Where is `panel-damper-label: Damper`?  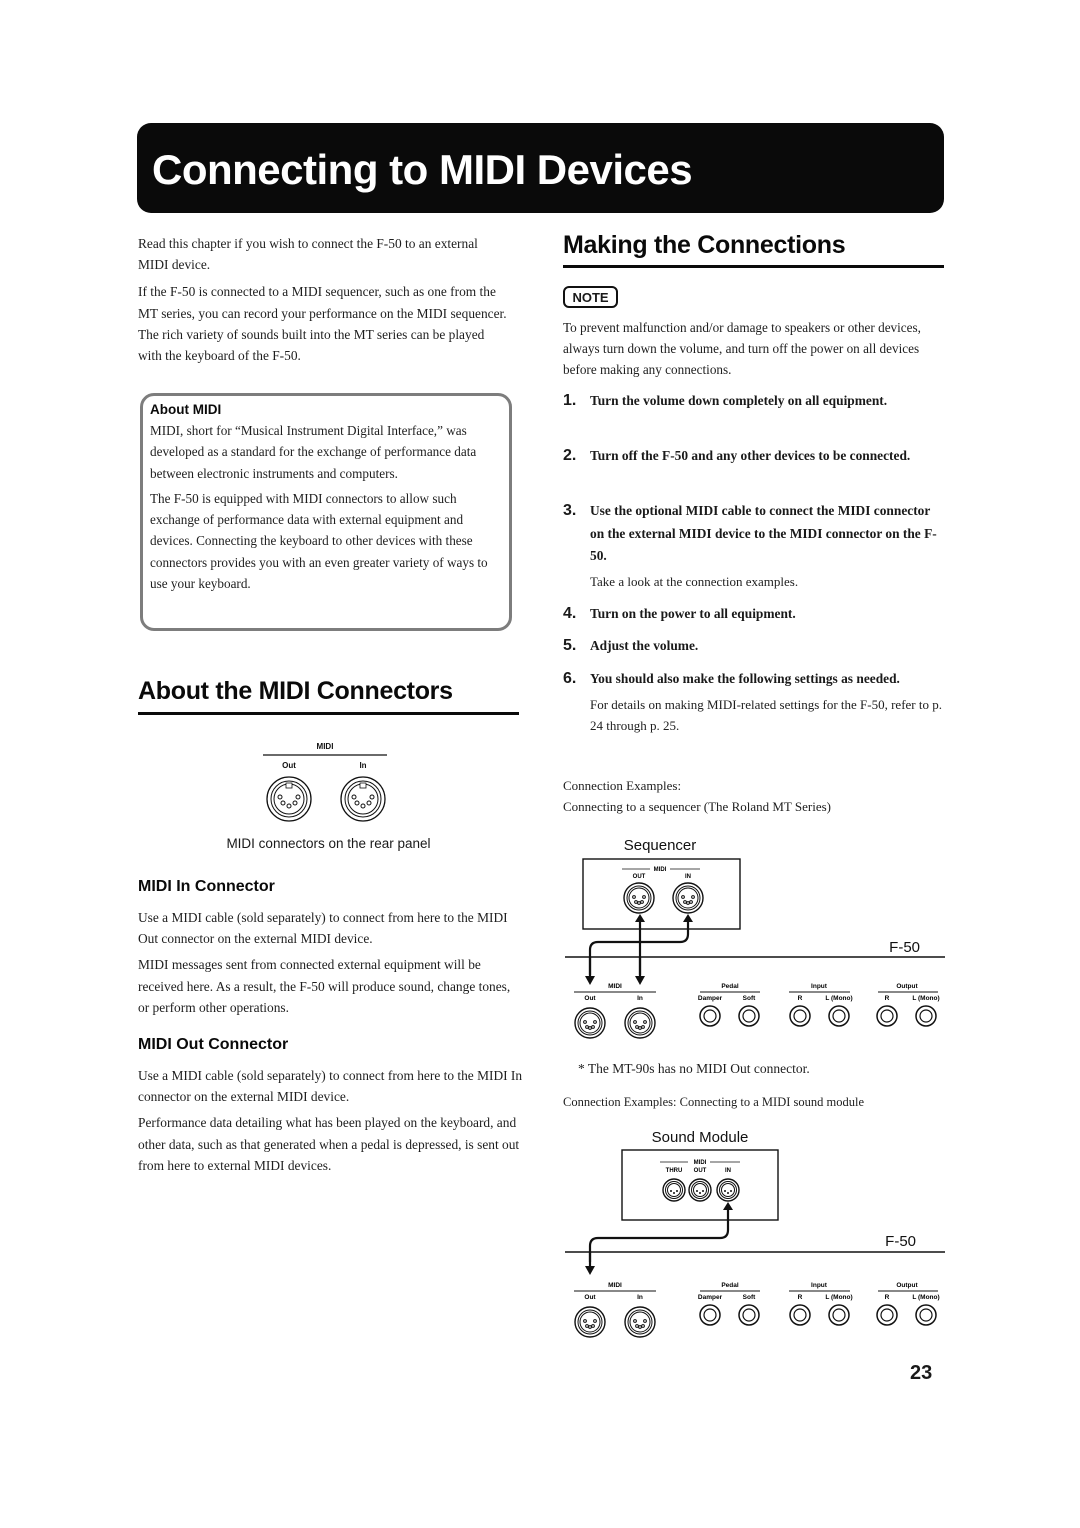
panel-damper-label: Damper is located at coordinates (710, 1297).